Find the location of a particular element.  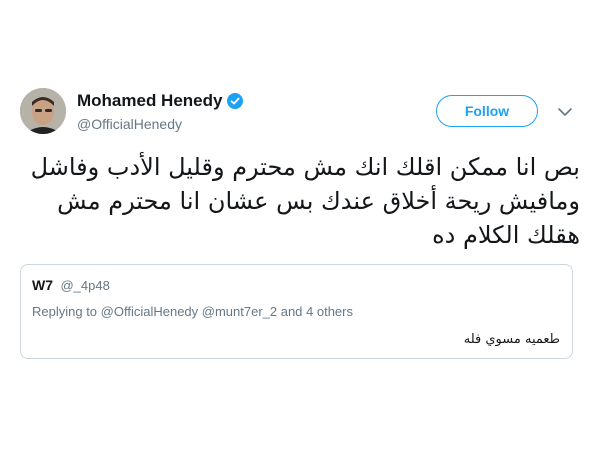

follow-button: Follow is located at coordinates (487, 111).